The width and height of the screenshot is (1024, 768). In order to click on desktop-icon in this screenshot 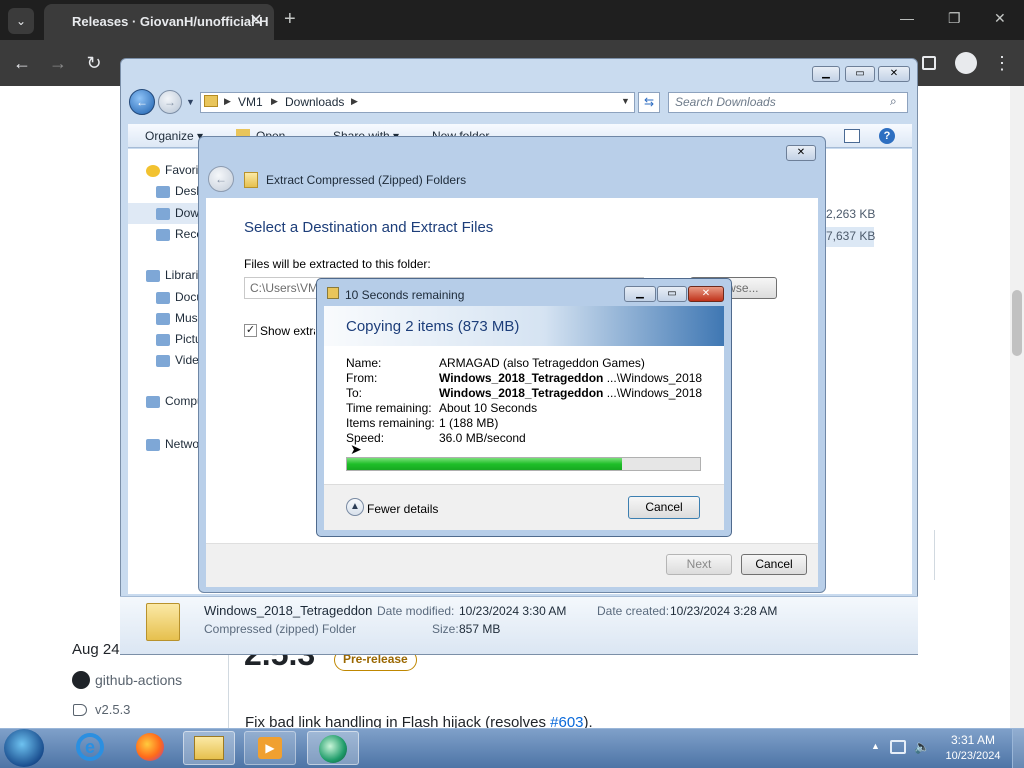, I will do `click(163, 191)`.